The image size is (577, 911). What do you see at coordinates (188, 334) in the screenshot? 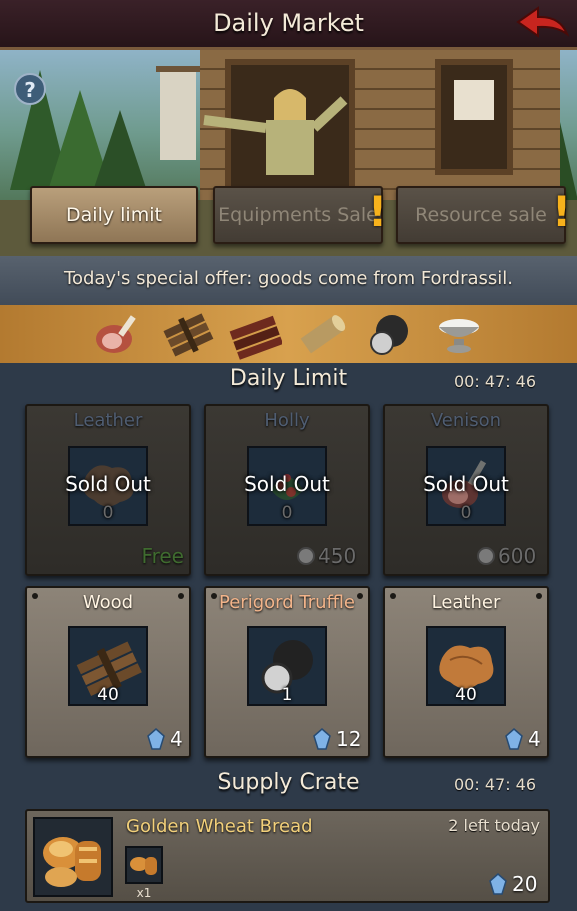
I see `wood-icon` at bounding box center [188, 334].